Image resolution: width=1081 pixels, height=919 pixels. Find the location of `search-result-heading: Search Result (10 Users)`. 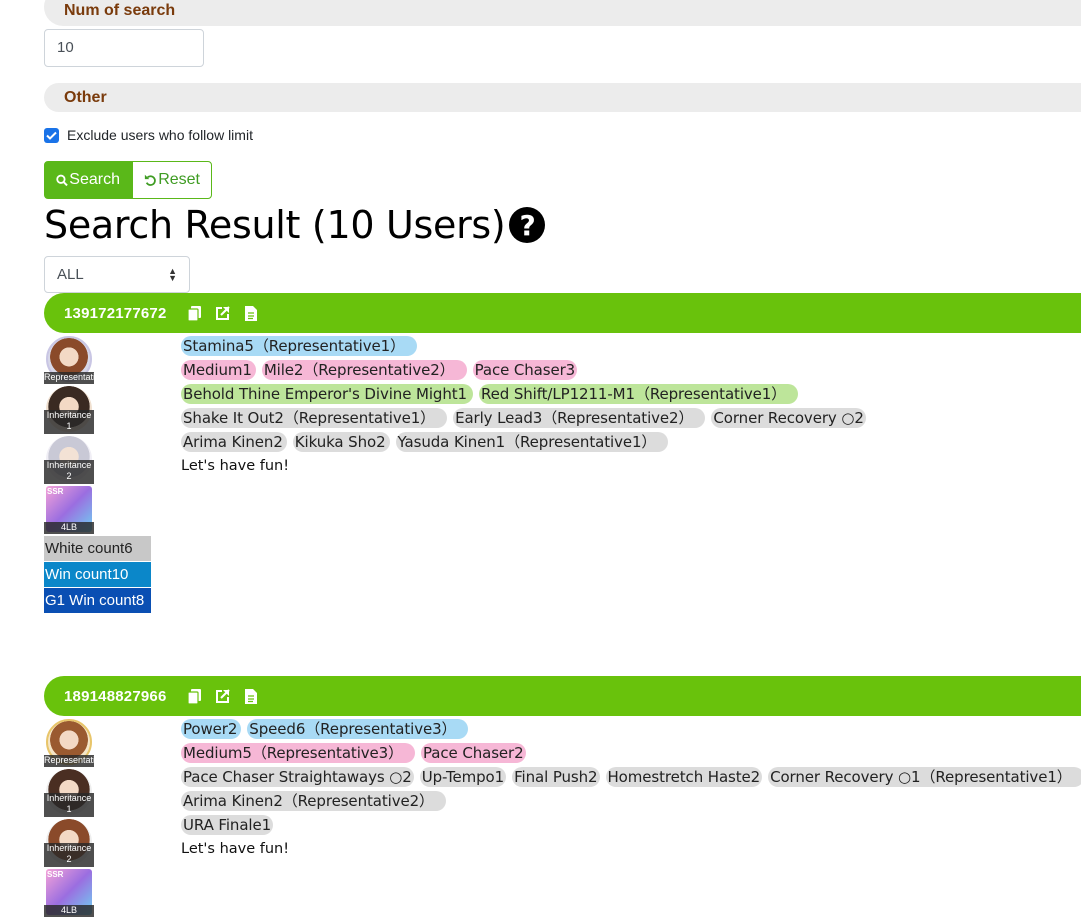

search-result-heading: Search Result (10 Users) is located at coordinates (275, 225).